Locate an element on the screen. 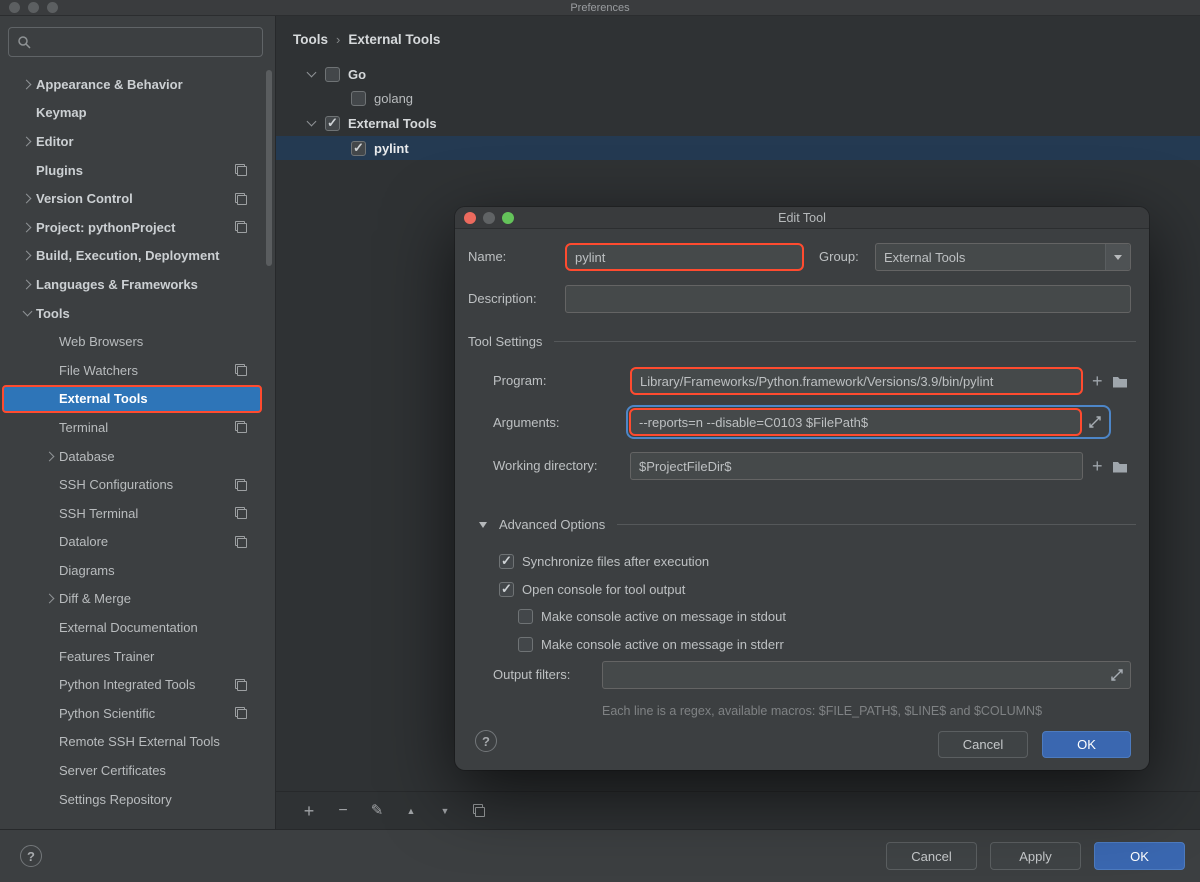  dialog-help-button: ? is located at coordinates (486, 741).